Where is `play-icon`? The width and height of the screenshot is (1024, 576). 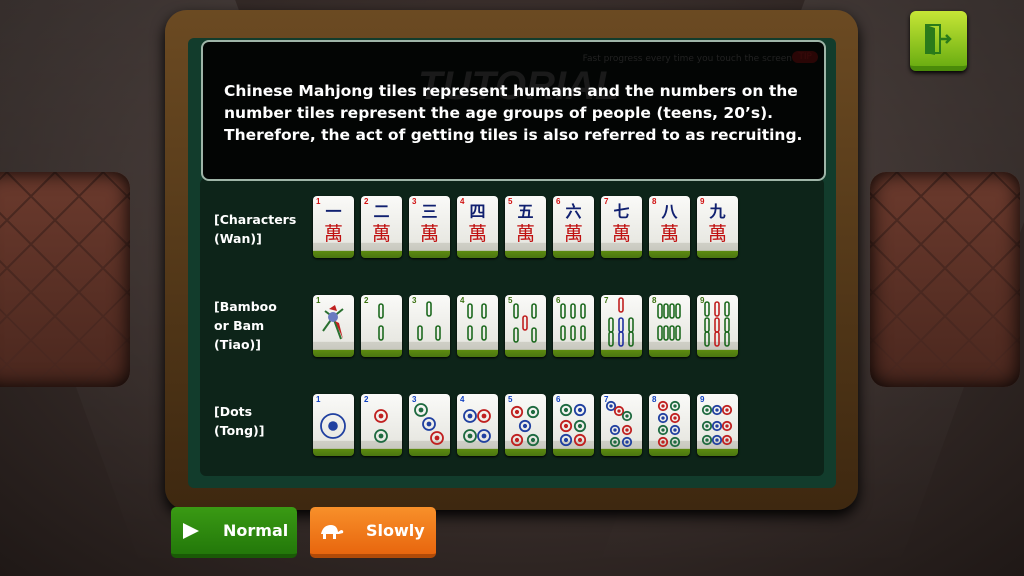
play-icon is located at coordinates (191, 530).